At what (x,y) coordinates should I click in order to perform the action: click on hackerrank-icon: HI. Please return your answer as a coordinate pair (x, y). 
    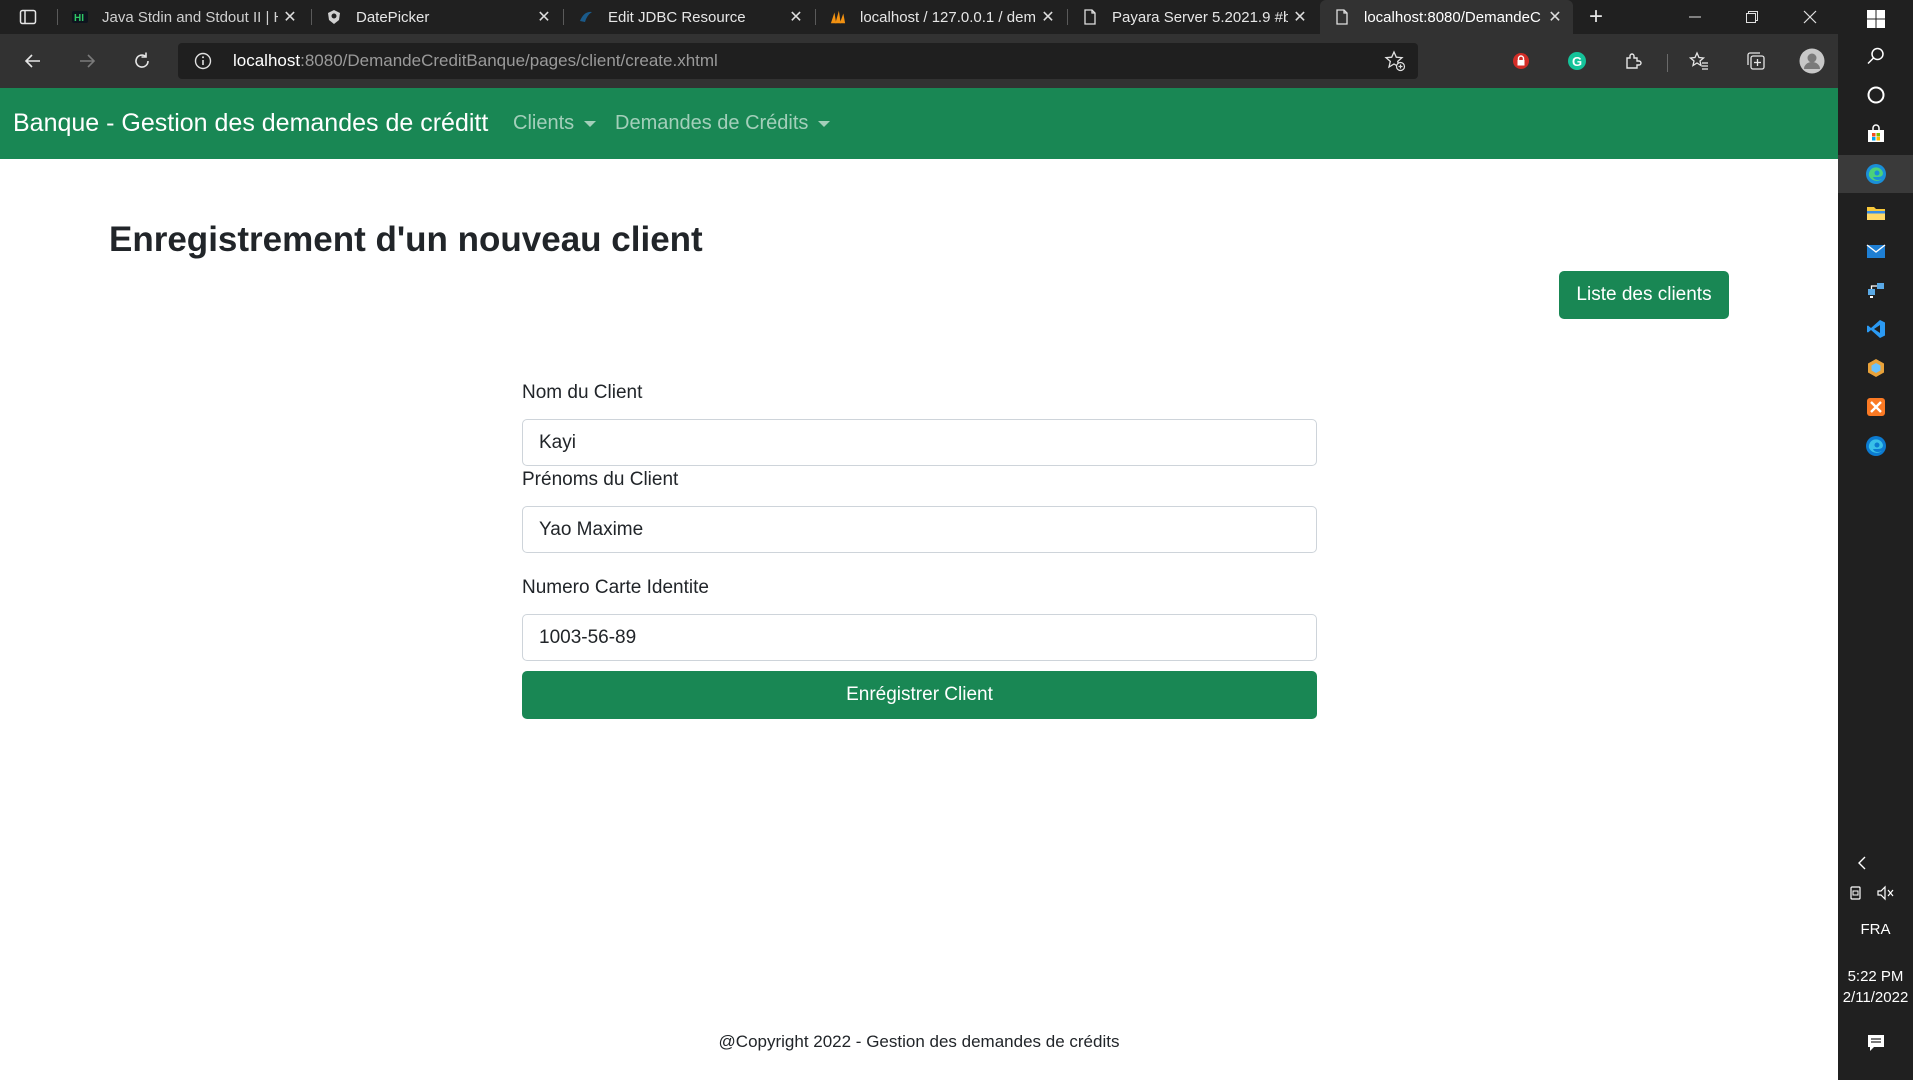
    Looking at the image, I should click on (80, 17).